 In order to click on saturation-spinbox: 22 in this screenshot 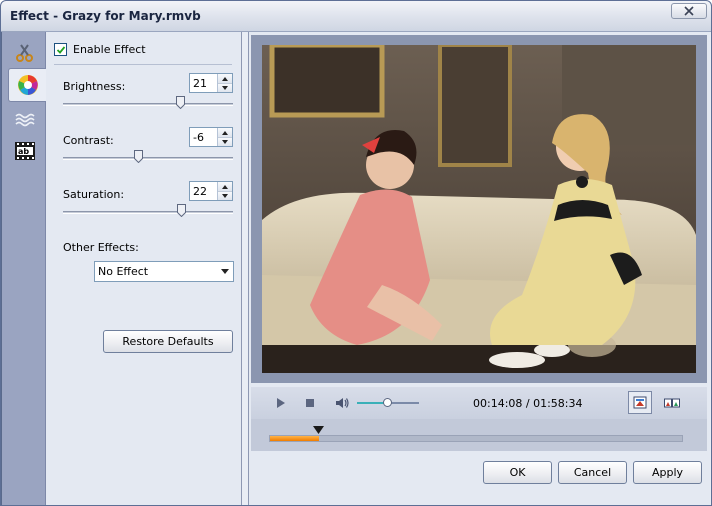, I will do `click(211, 191)`.